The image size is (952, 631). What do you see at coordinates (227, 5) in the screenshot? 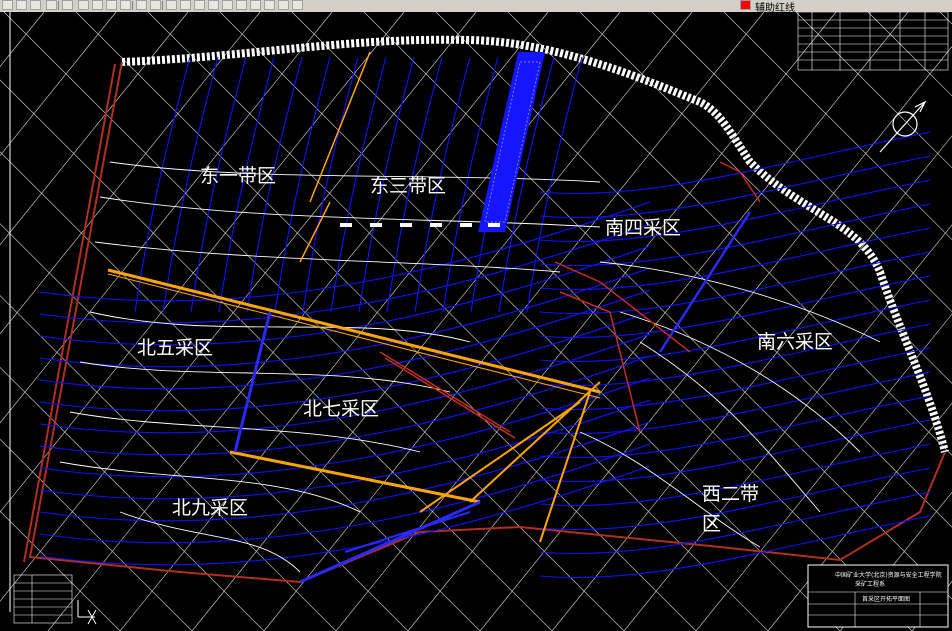
I see `properties-icon` at bounding box center [227, 5].